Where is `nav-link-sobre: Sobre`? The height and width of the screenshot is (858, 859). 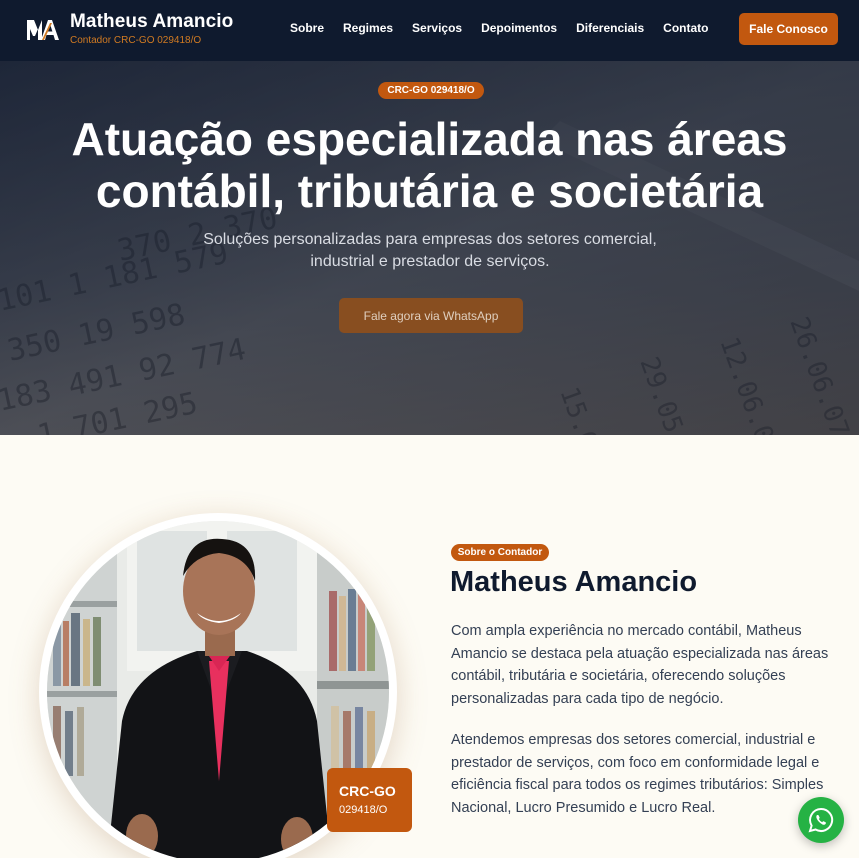 nav-link-sobre: Sobre is located at coordinates (307, 28).